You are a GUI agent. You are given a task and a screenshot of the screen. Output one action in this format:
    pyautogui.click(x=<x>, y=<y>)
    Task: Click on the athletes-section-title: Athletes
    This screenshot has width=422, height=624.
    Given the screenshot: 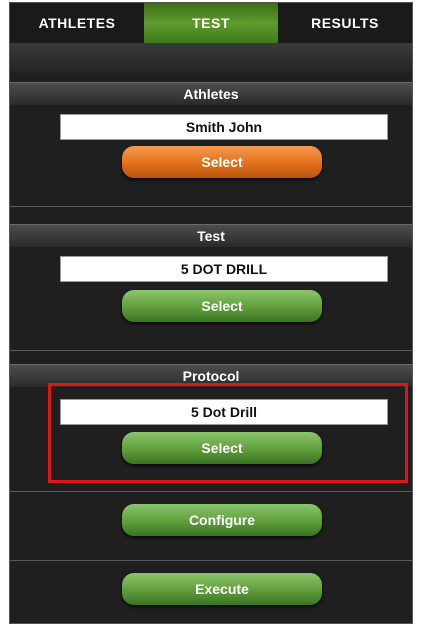 What is the action you would take?
    pyautogui.click(x=211, y=93)
    